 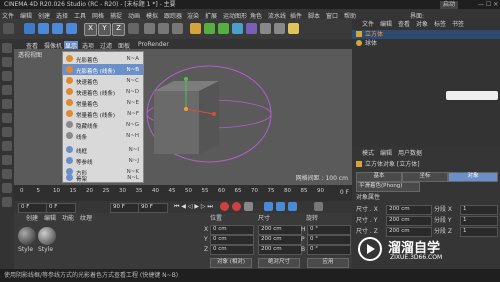 What do you see at coordinates (271, 191) in the screenshot?
I see `timeline-tick: 75` at bounding box center [271, 191].